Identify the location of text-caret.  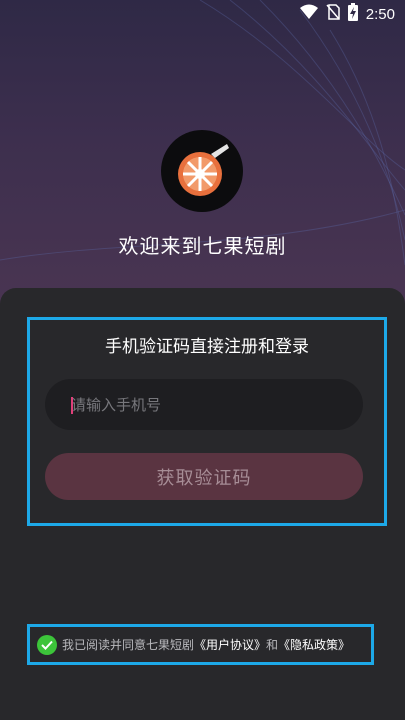
(72, 405).